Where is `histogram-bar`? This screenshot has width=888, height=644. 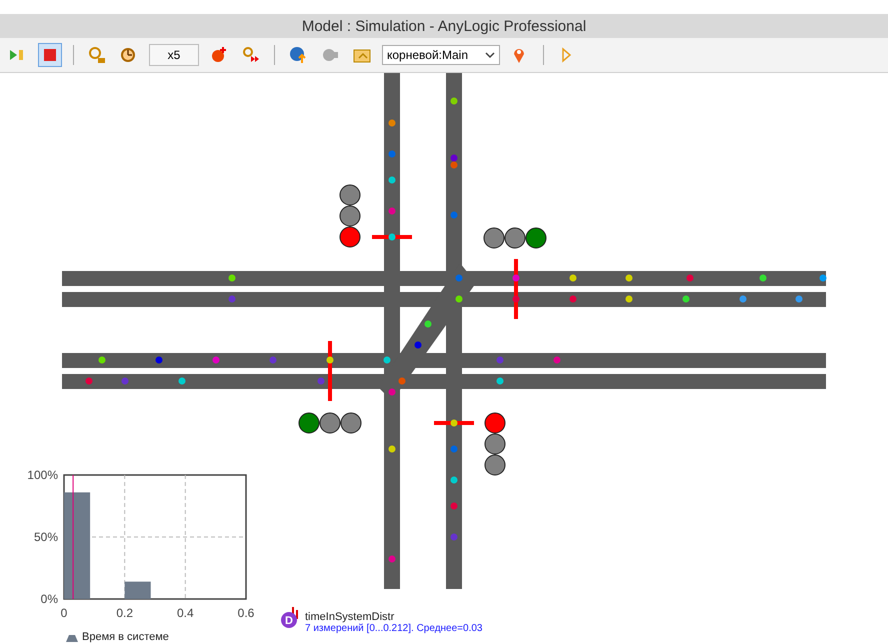
histogram-bar is located at coordinates (137, 590).